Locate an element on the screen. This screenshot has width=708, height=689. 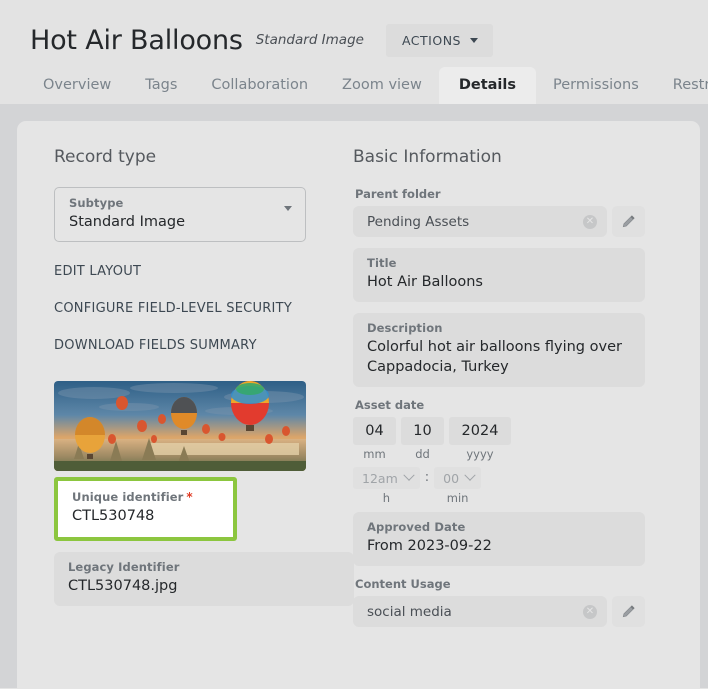
unique-identifier-value: CTL530748 is located at coordinates (113, 516).